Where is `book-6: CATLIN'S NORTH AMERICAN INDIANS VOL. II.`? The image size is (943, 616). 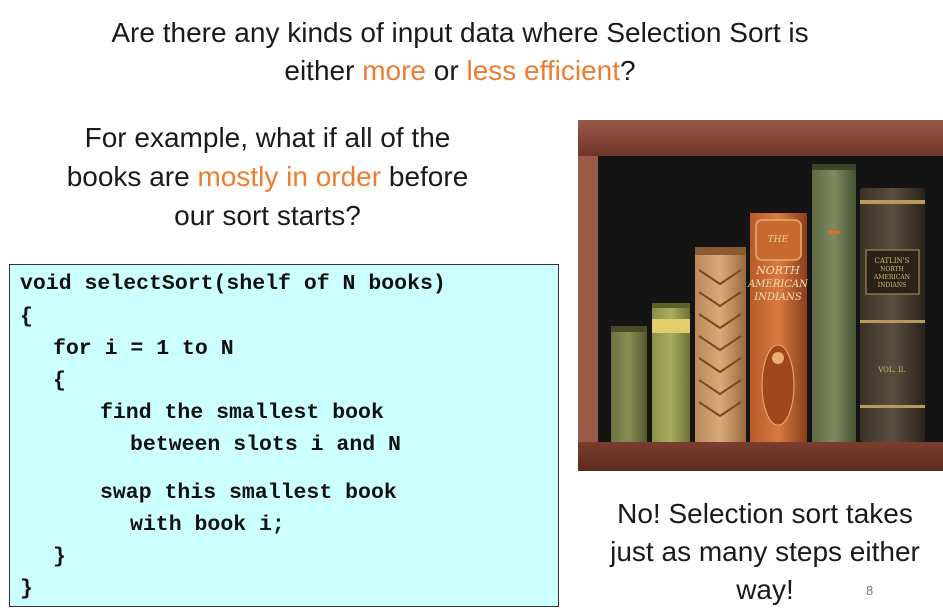
book-6: CATLIN'S NORTH AMERICAN INDIANS VOL. II. is located at coordinates (892, 315).